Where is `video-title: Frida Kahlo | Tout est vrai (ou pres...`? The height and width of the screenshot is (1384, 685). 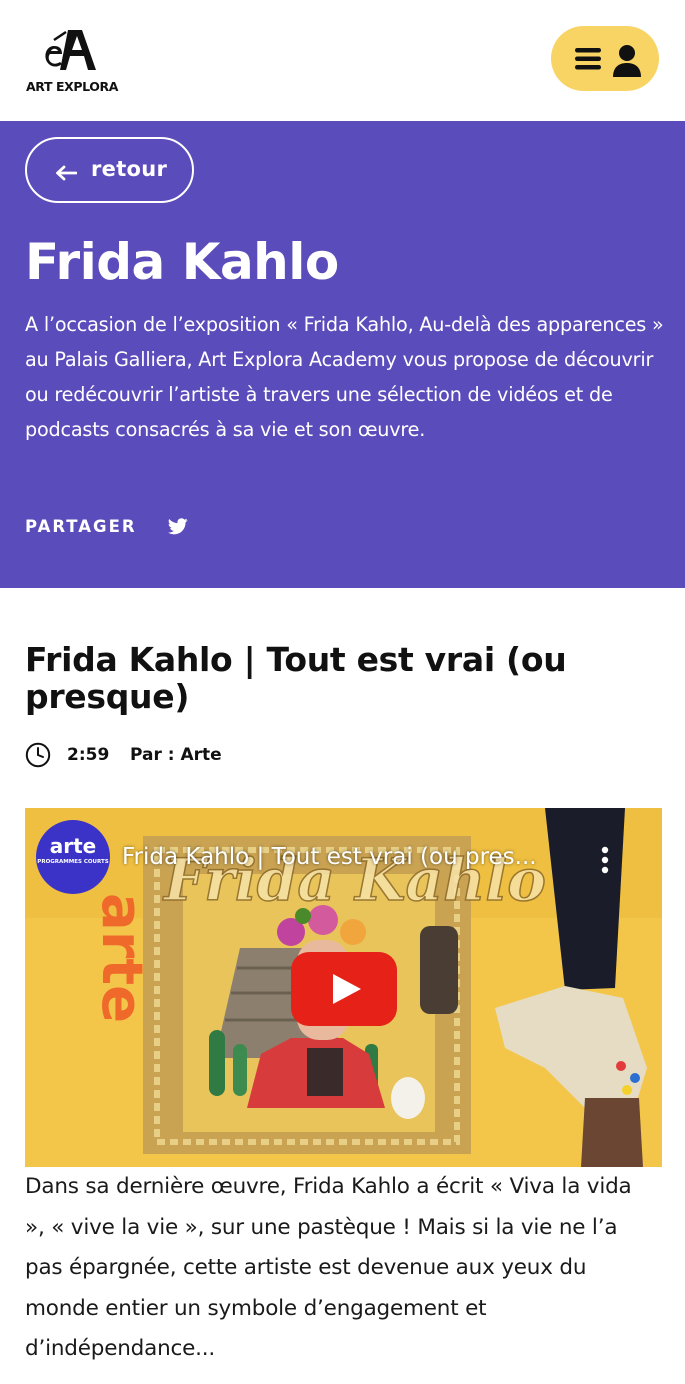 video-title: Frida Kahlo | Tout est vrai (ou pres... is located at coordinates (329, 857).